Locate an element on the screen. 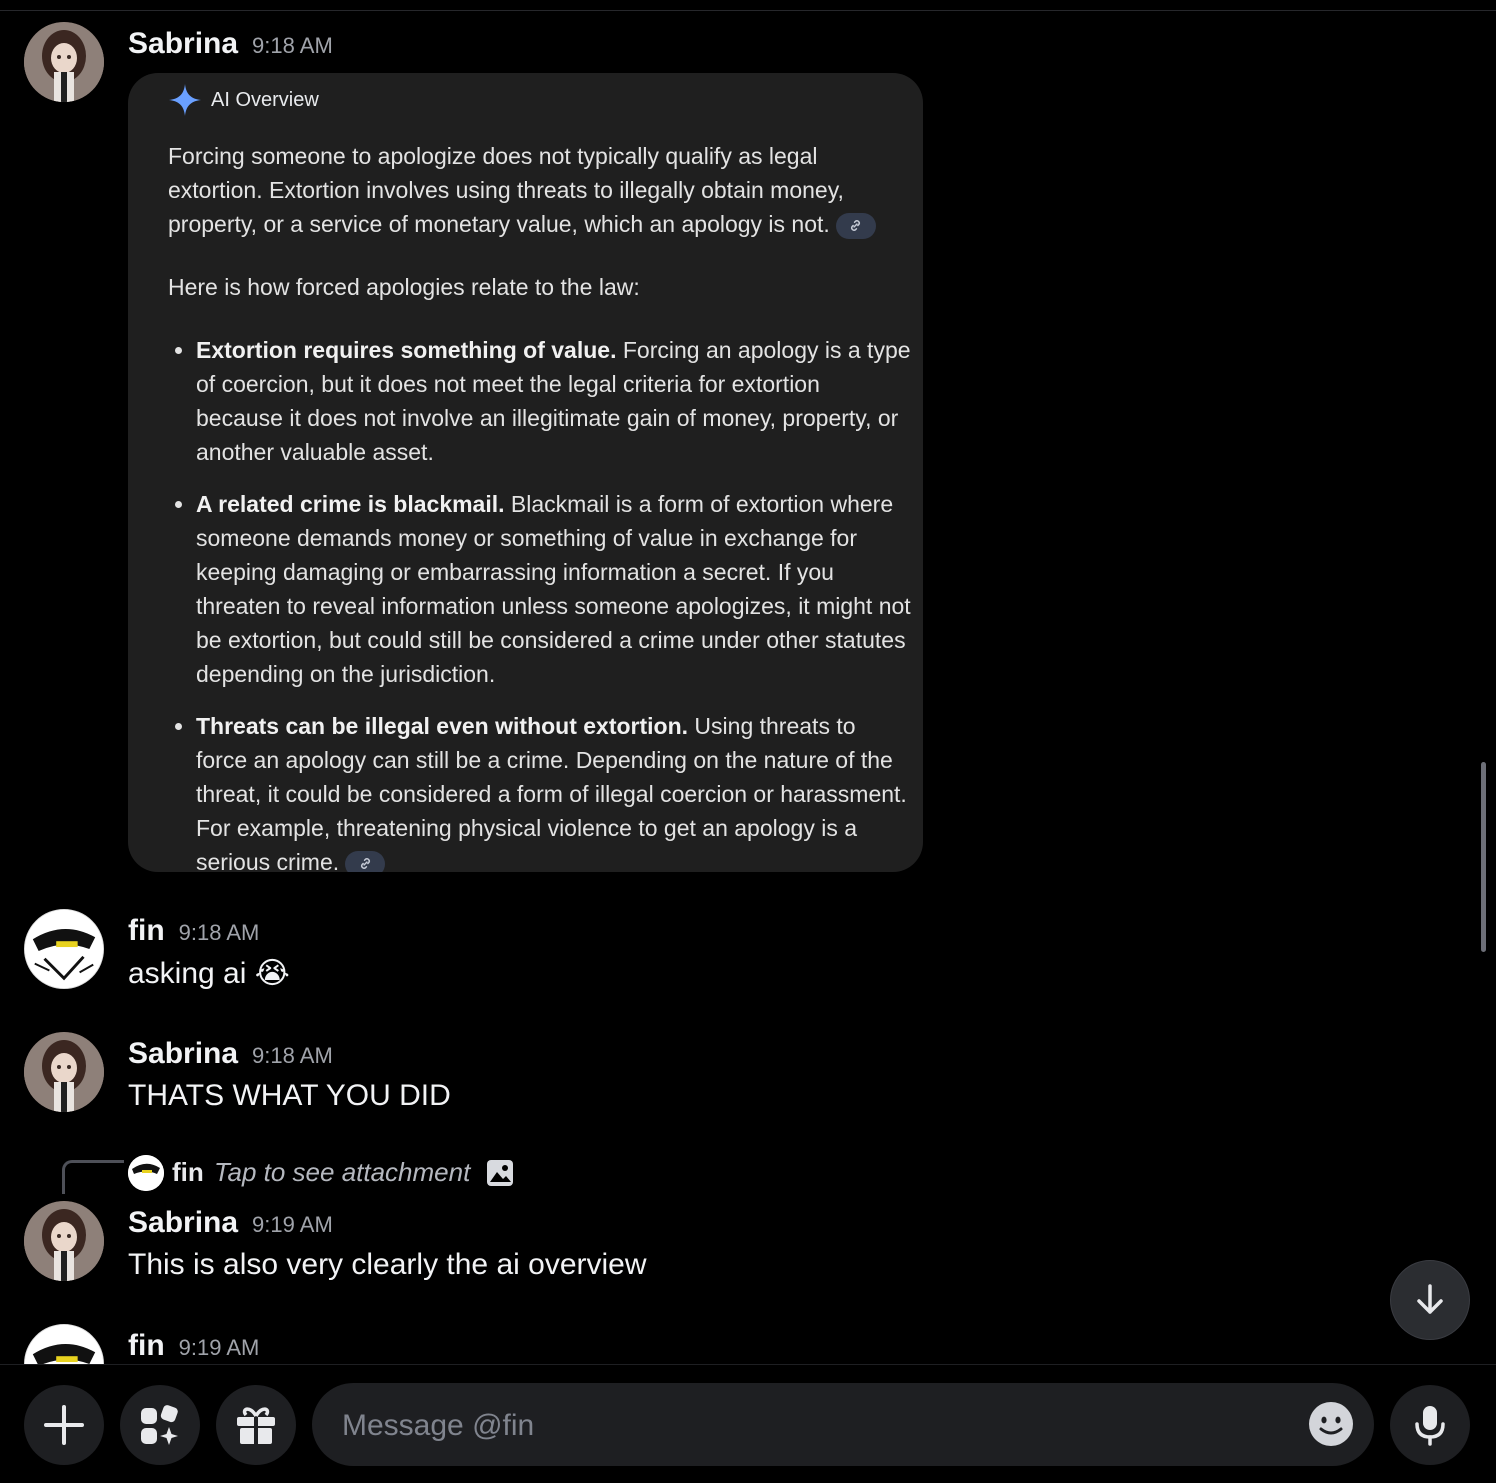  microphone-icon is located at coordinates (1430, 1426).